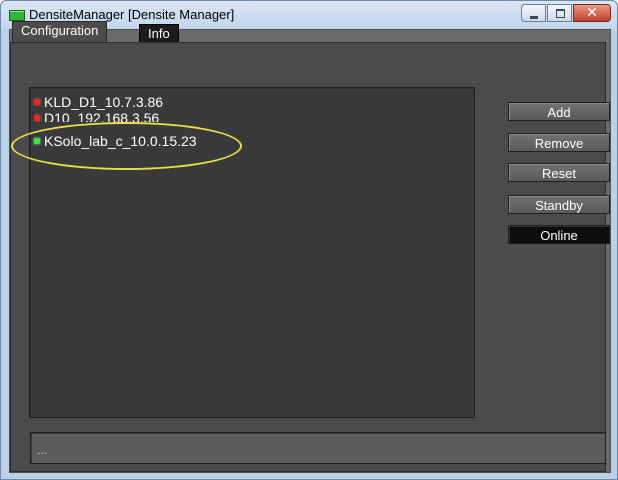  I want to click on device-label: KLD_D1_10.7.3.86, so click(104, 102).